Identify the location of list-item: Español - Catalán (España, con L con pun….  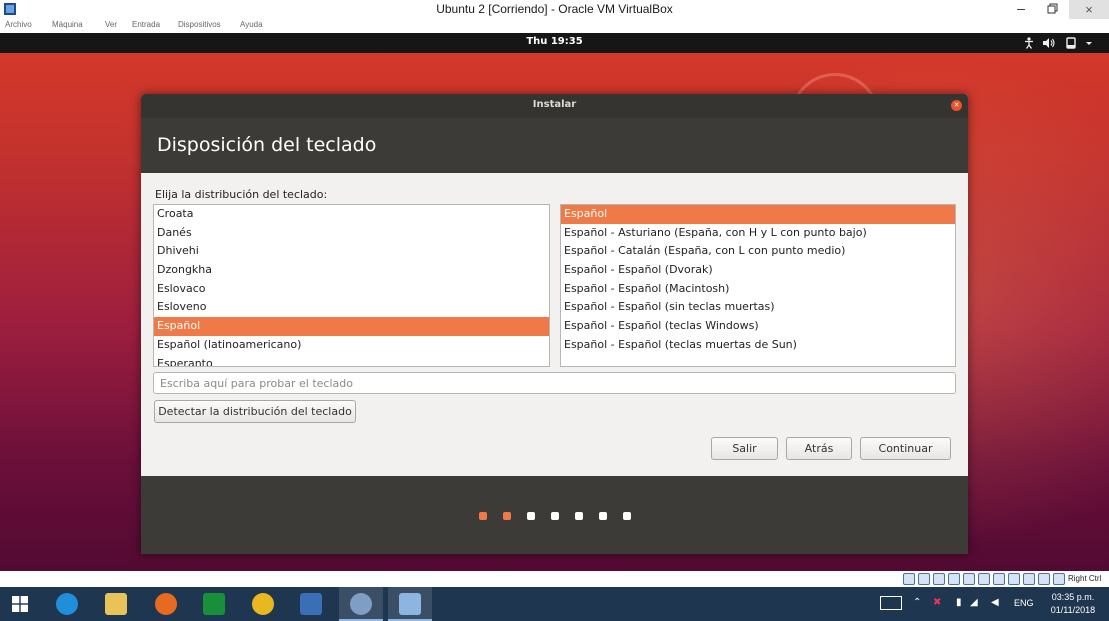
(758, 251).